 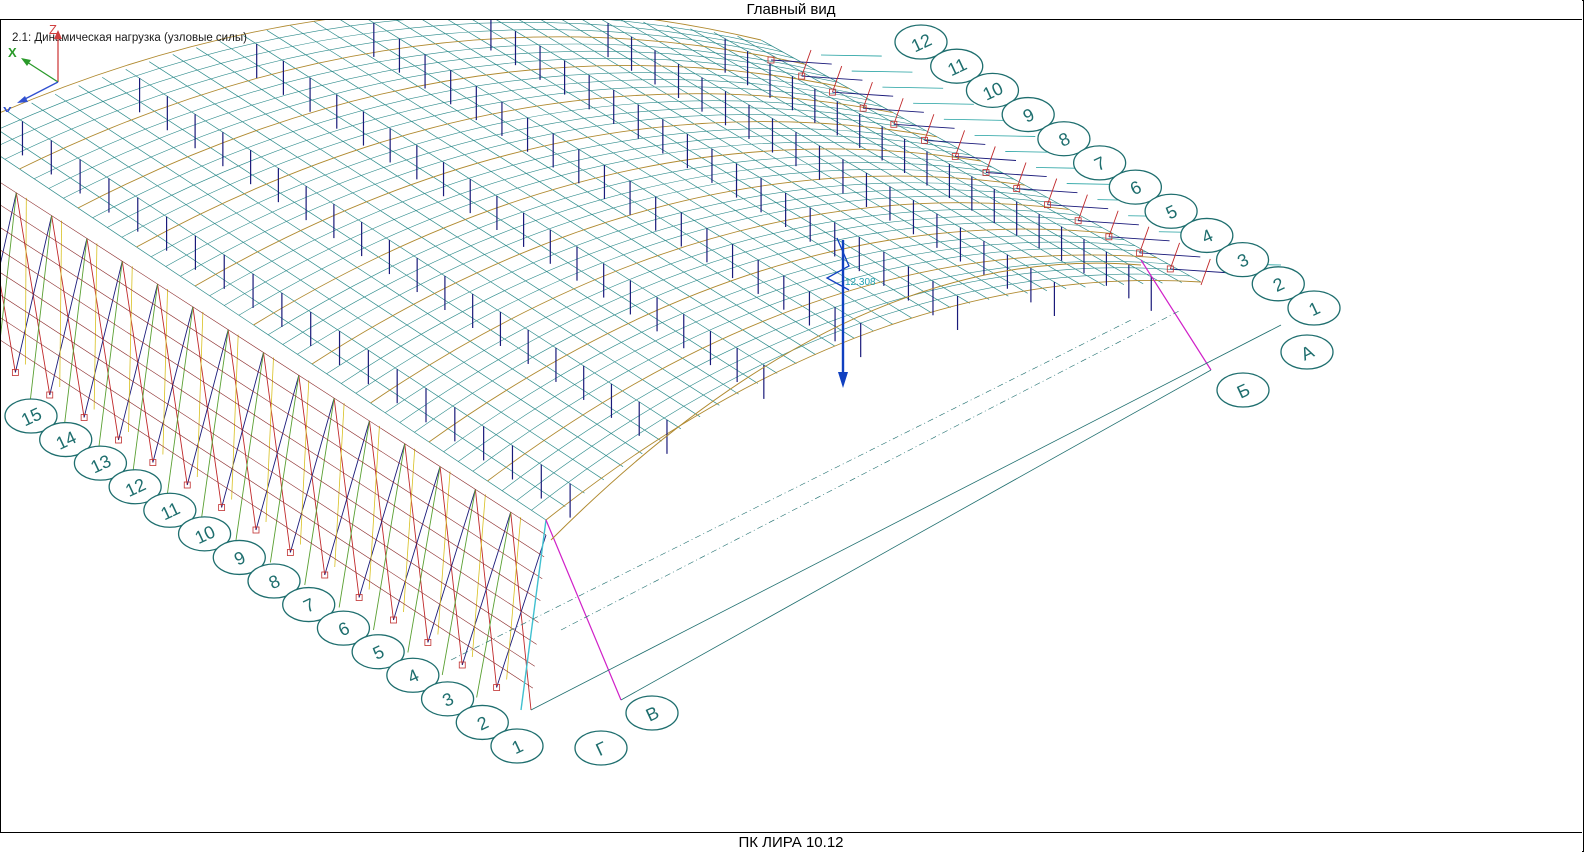 What do you see at coordinates (1307, 352) in the screenshot?
I see `grid-axis-bubble: А` at bounding box center [1307, 352].